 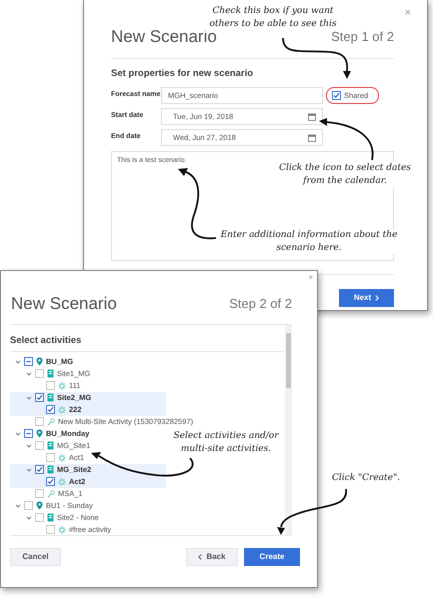 I want to click on callout-text: Click the icon to select dates from the calendar., so click(x=345, y=174).